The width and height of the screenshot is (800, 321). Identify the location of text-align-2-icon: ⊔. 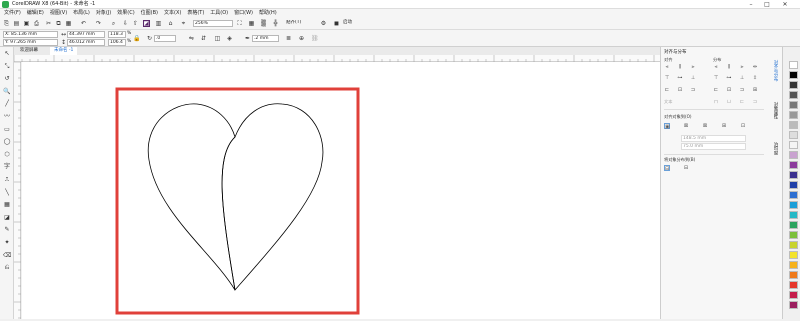
(729, 102).